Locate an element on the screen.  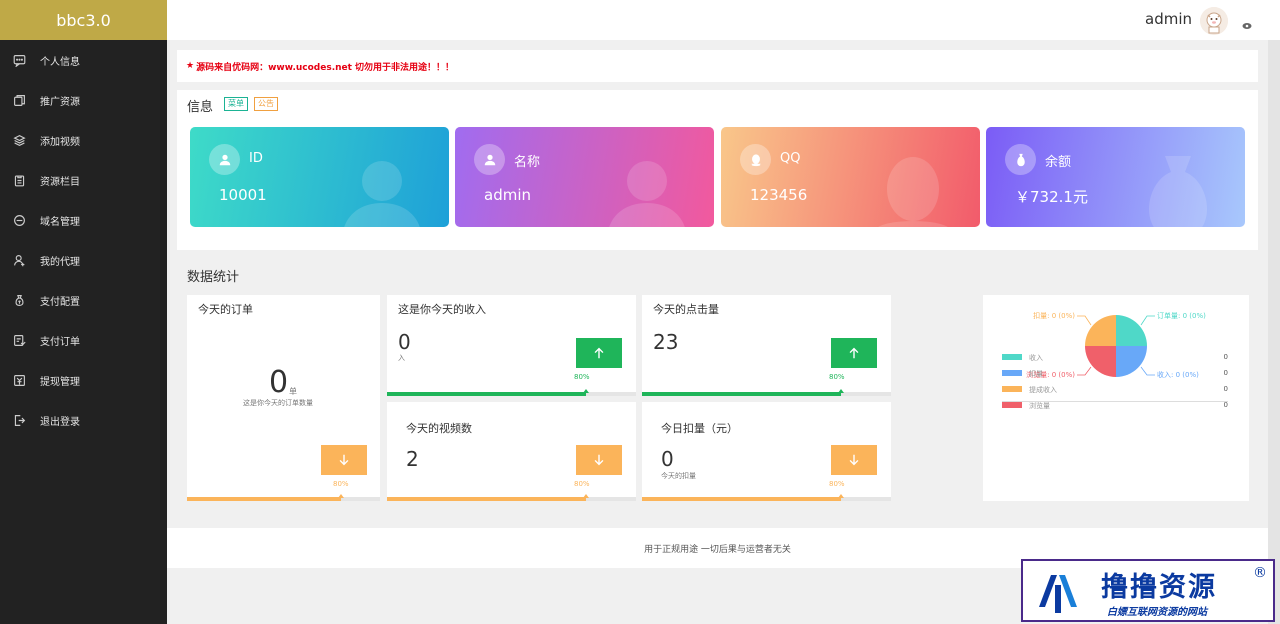
sidebar-item-label: 个人信息 is located at coordinates (60, 62).